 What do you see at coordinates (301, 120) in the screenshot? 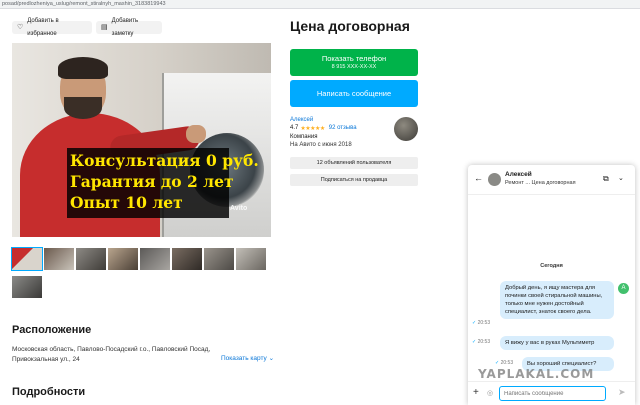
I see `seller-name-link: Алексей` at bounding box center [301, 120].